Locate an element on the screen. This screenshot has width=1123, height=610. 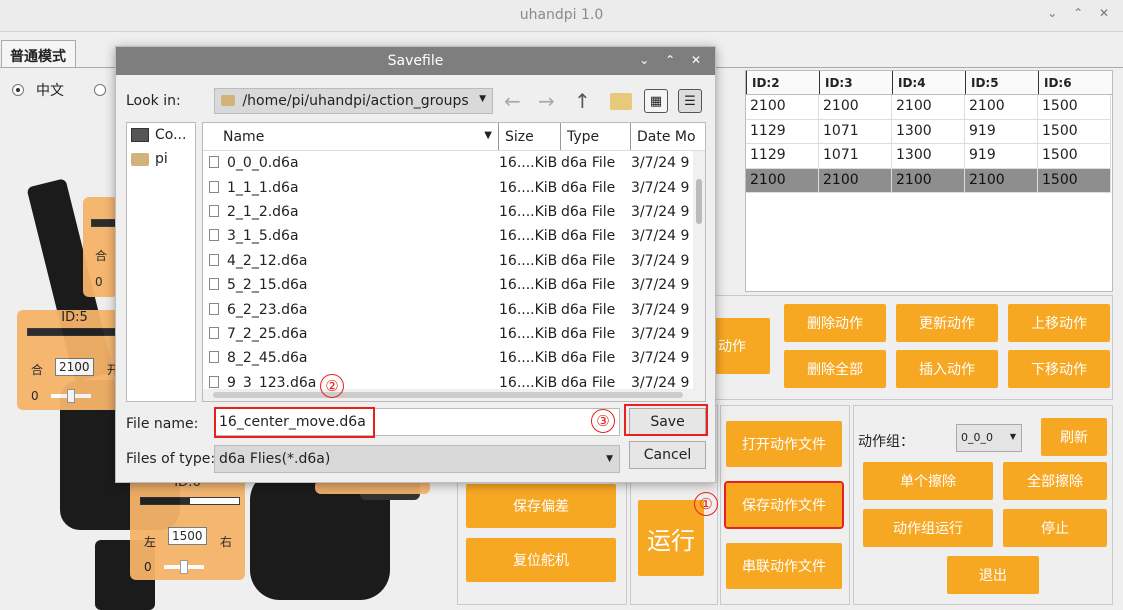
delete-all-button: 删除全部 is located at coordinates (835, 369).